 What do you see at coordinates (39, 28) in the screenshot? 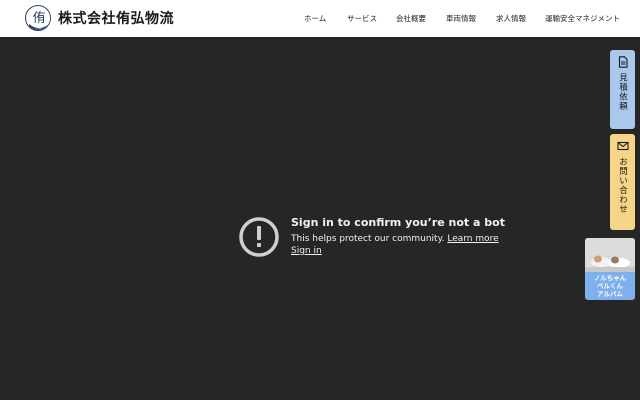
I see `svg-text: YKE` at bounding box center [39, 28].